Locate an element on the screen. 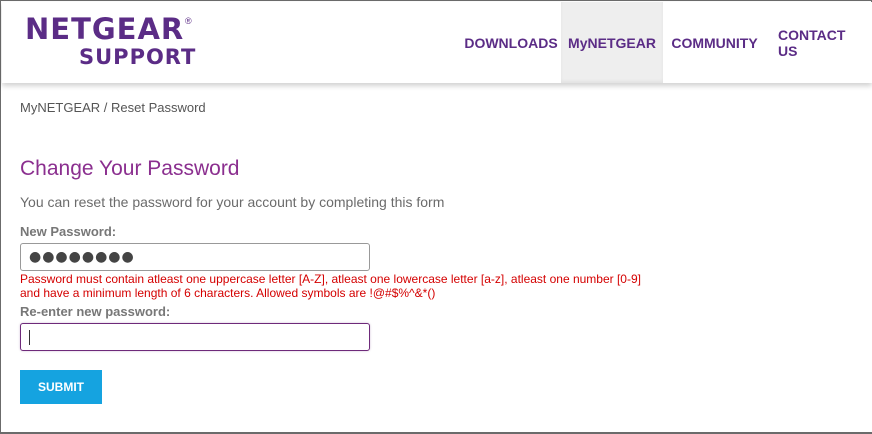 The image size is (872, 434). netgear-support-logo: NETGEAR ® SUPPORT is located at coordinates (112, 43).